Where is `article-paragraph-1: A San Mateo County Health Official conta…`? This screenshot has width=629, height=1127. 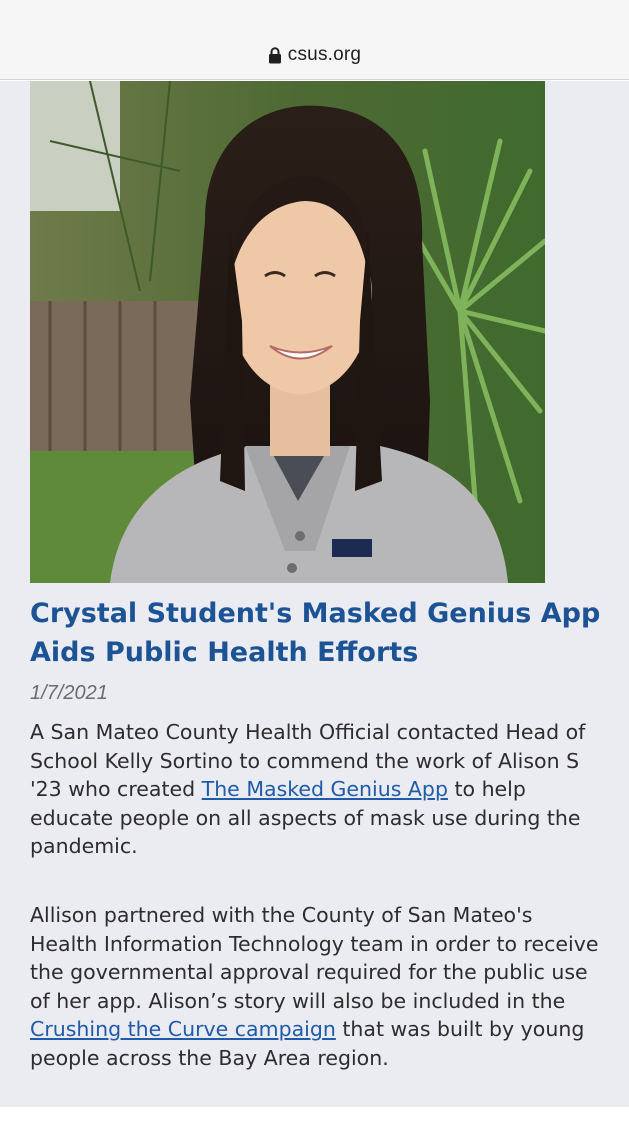
article-paragraph-1: A San Mateo County Health Official conta… is located at coordinates (317, 789).